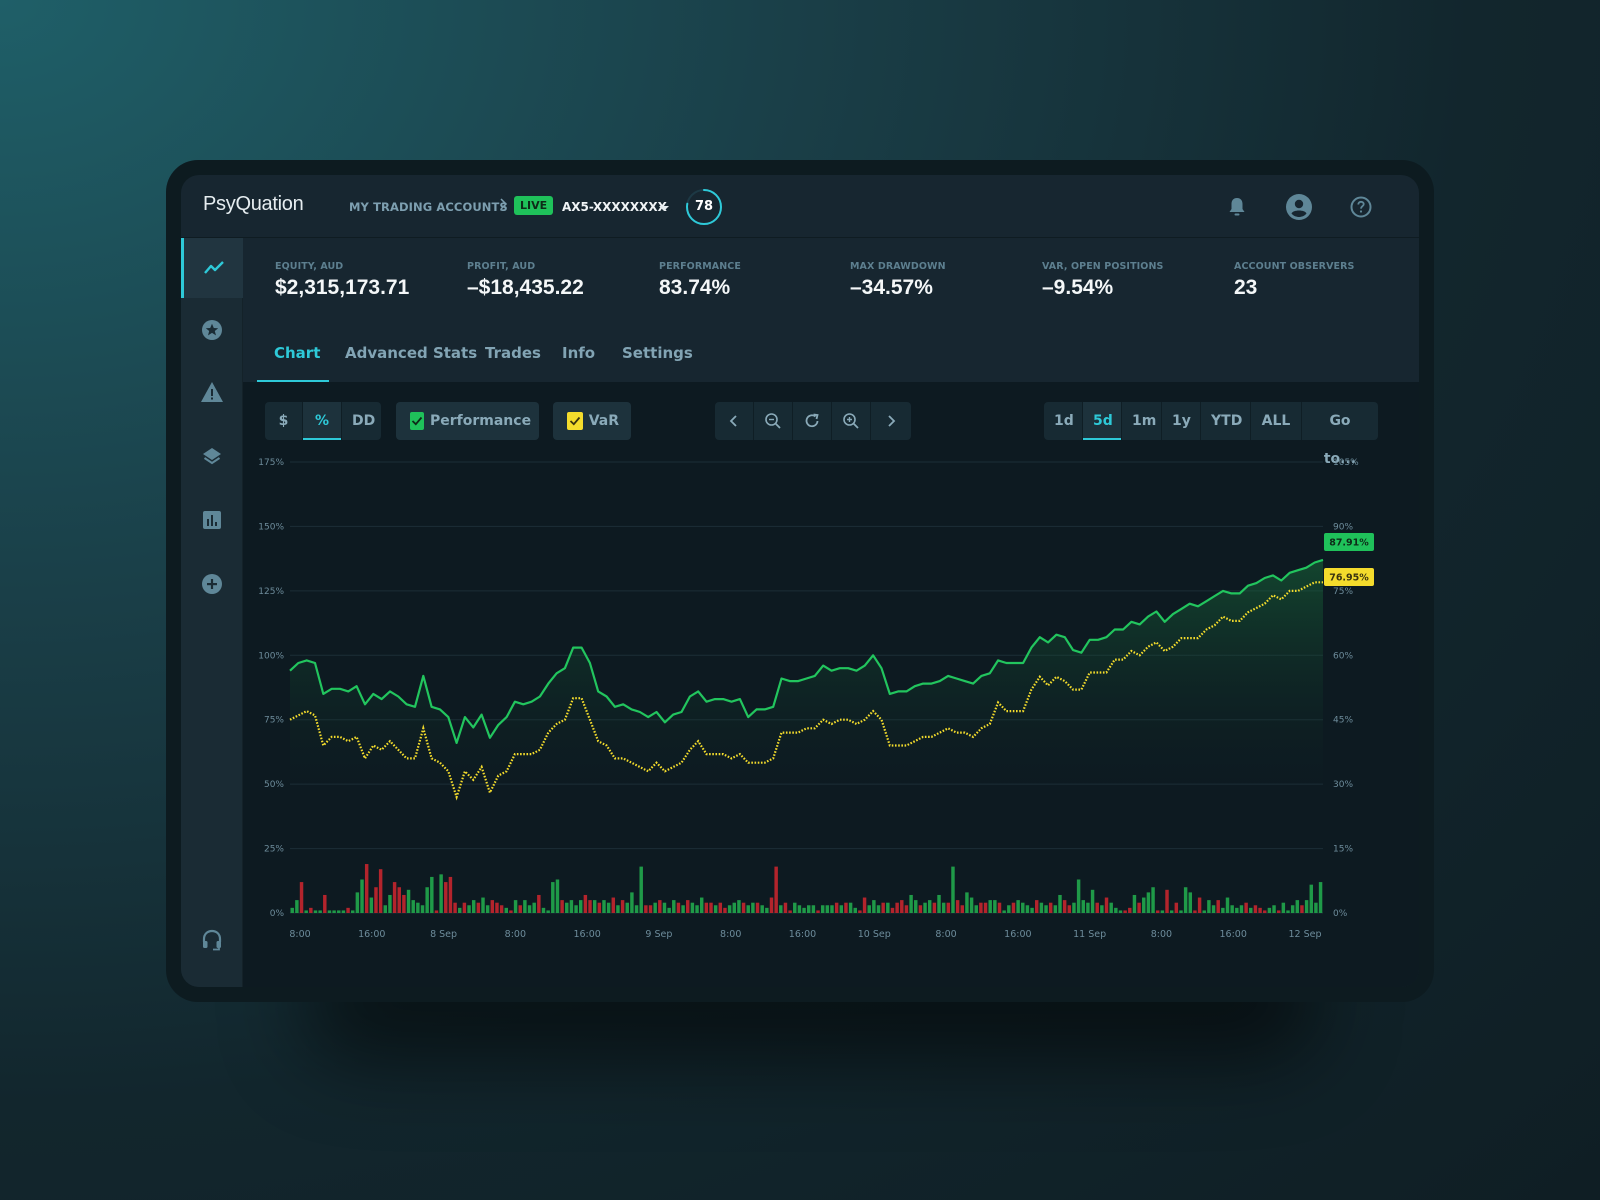 Image resolution: width=1600 pixels, height=1200 pixels. I want to click on stat-profit: PROFIT, AUD –$18,435.22, so click(525, 280).